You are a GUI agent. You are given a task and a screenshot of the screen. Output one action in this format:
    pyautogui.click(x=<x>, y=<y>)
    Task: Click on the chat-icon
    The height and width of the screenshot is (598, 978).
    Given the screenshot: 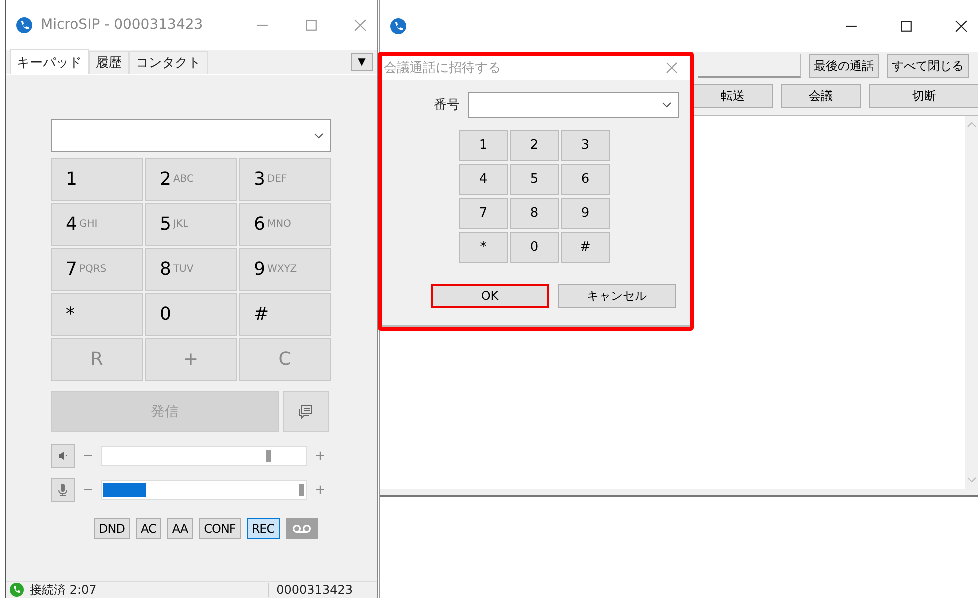 What is the action you would take?
    pyautogui.click(x=306, y=412)
    